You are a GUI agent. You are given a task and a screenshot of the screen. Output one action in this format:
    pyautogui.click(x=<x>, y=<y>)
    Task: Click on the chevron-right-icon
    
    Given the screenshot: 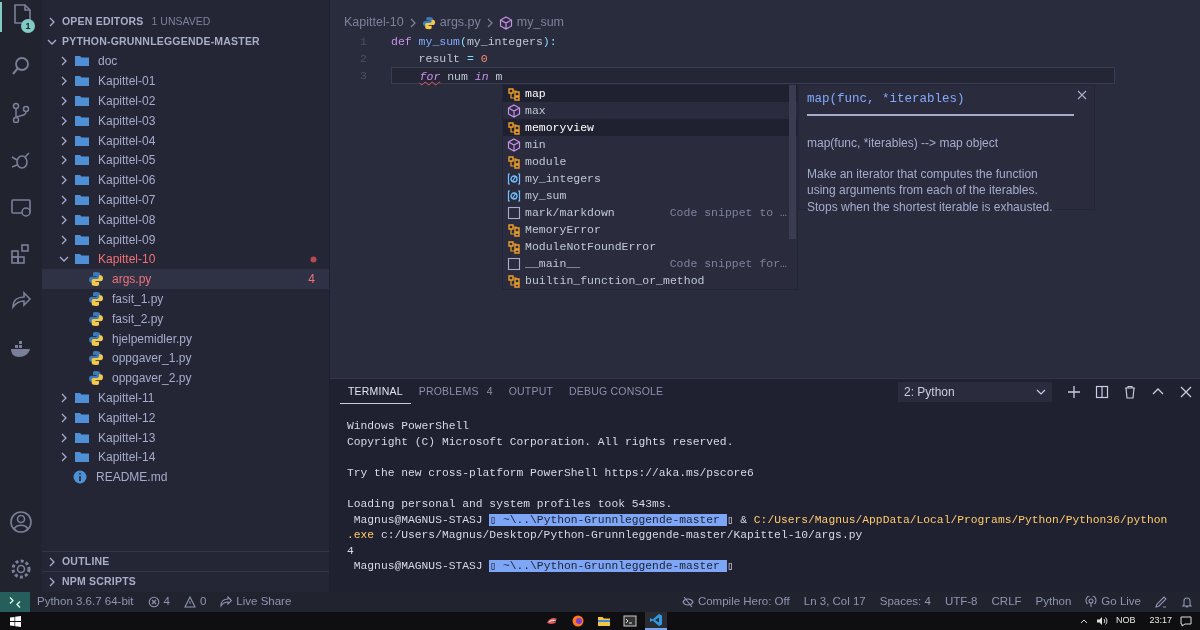 What is the action you would take?
    pyautogui.click(x=412, y=22)
    